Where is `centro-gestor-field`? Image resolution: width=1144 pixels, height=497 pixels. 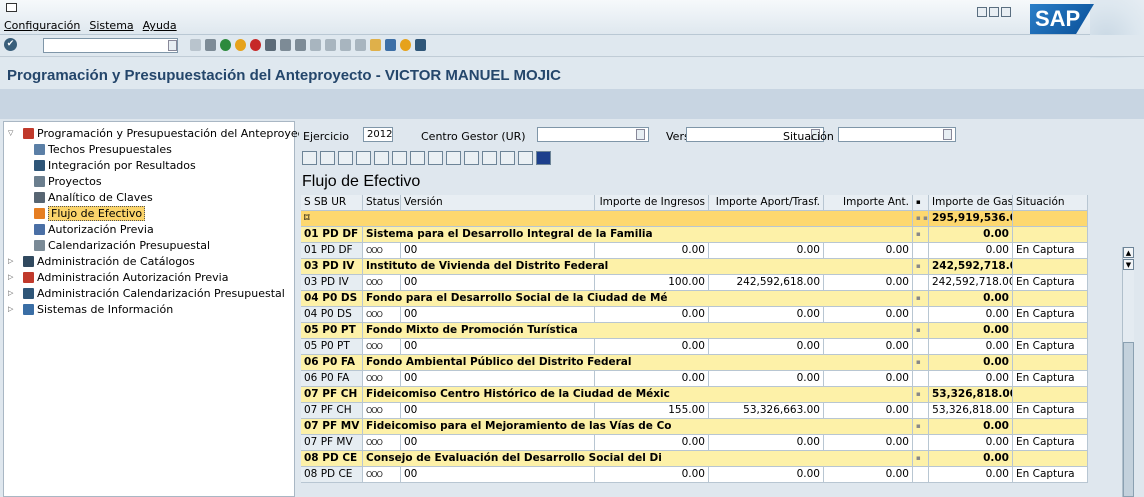
centro-gestor-field is located at coordinates (593, 134).